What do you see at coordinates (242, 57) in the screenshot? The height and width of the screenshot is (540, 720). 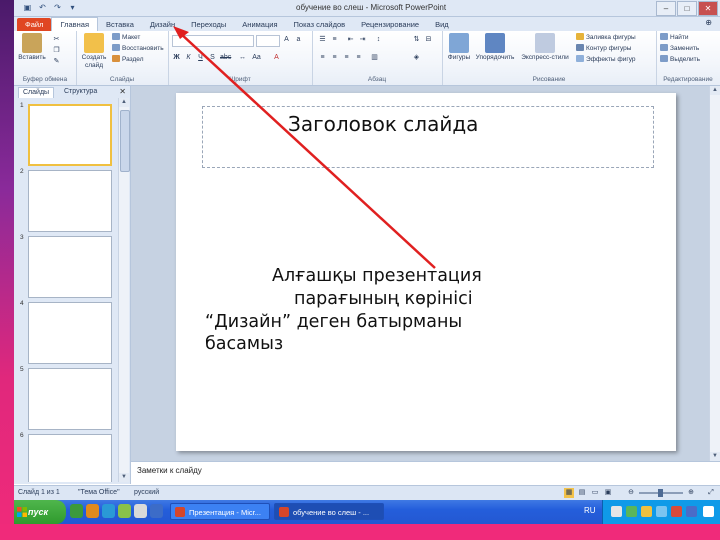 I see `char-spacing-icon: ↔` at bounding box center [242, 57].